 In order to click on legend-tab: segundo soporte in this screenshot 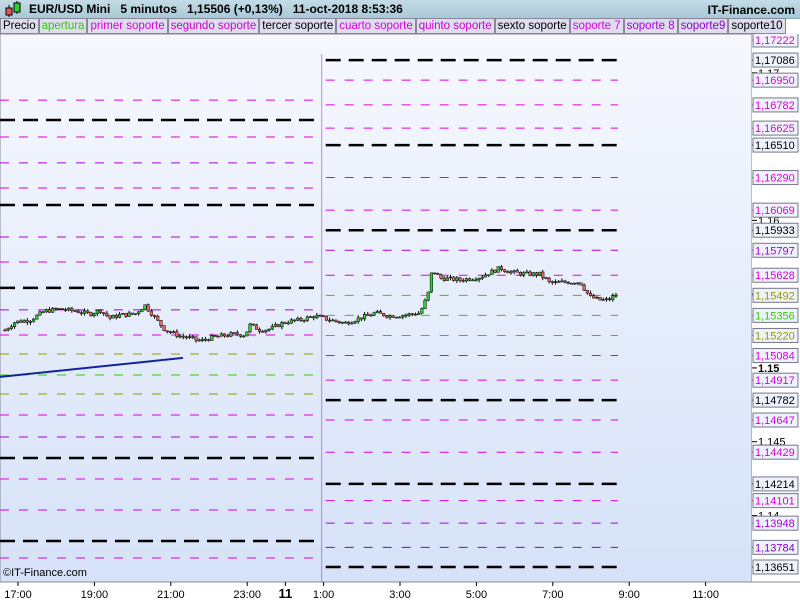, I will do `click(213, 26)`.